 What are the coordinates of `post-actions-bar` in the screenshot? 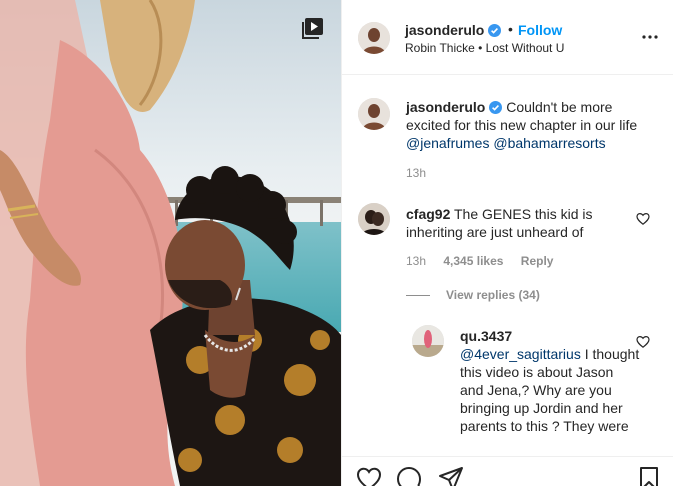 It's located at (507, 471).